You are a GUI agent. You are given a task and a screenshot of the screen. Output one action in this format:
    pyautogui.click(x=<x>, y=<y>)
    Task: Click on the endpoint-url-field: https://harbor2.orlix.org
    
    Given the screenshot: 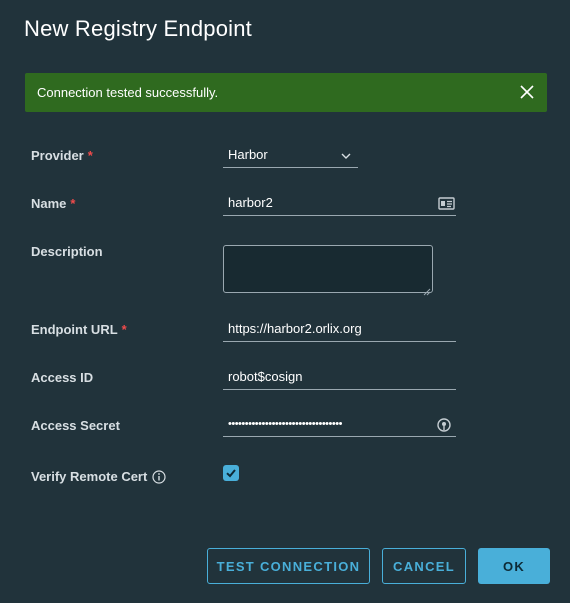 What is the action you would take?
    pyautogui.click(x=339, y=330)
    